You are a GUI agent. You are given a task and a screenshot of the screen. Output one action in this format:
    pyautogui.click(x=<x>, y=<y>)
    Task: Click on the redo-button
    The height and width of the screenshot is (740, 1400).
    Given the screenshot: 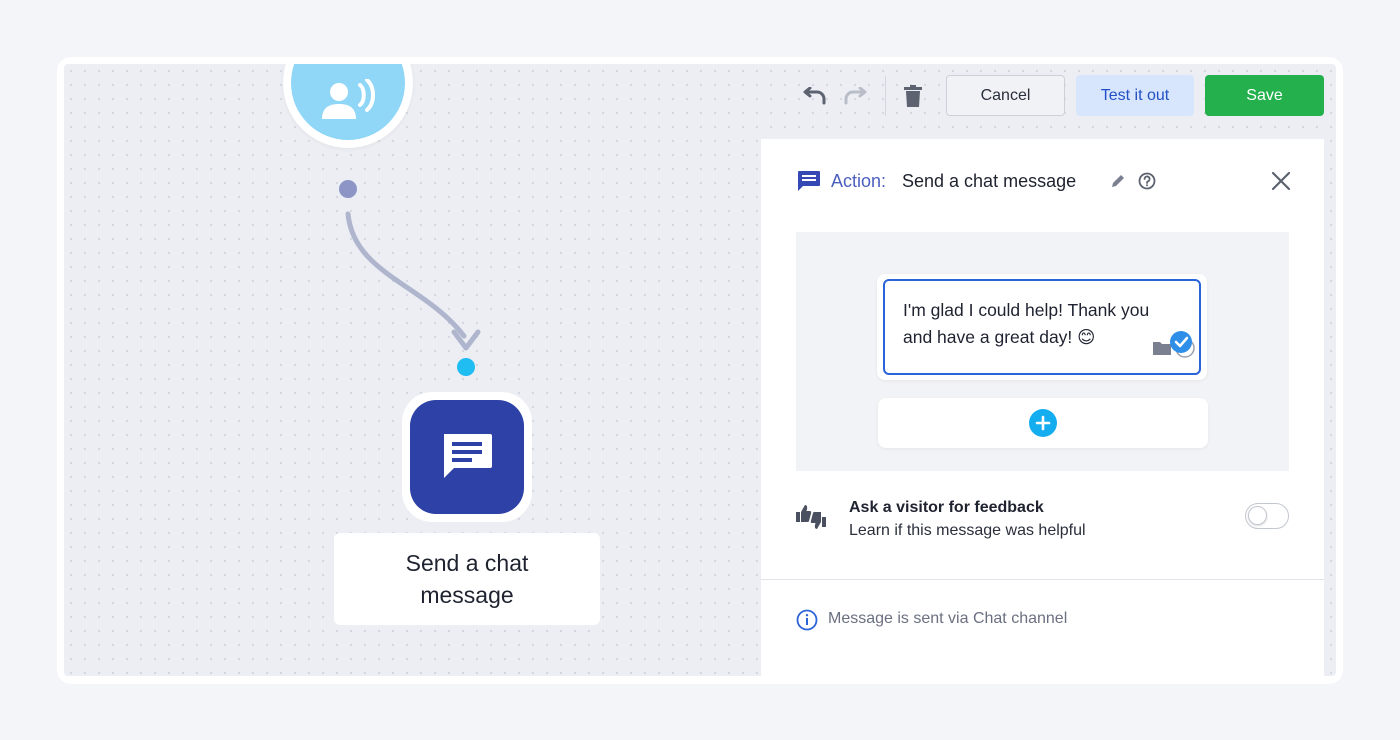 What is the action you would take?
    pyautogui.click(x=856, y=96)
    